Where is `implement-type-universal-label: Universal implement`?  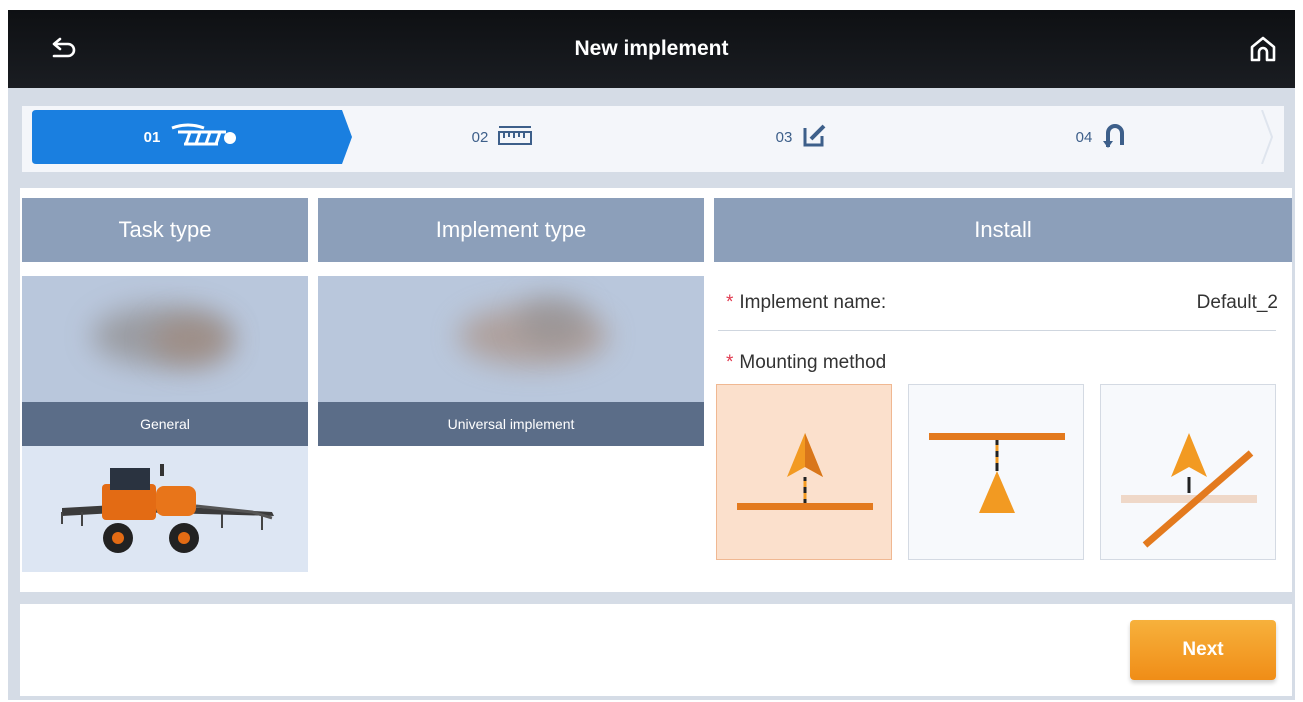 implement-type-universal-label: Universal implement is located at coordinates (511, 424).